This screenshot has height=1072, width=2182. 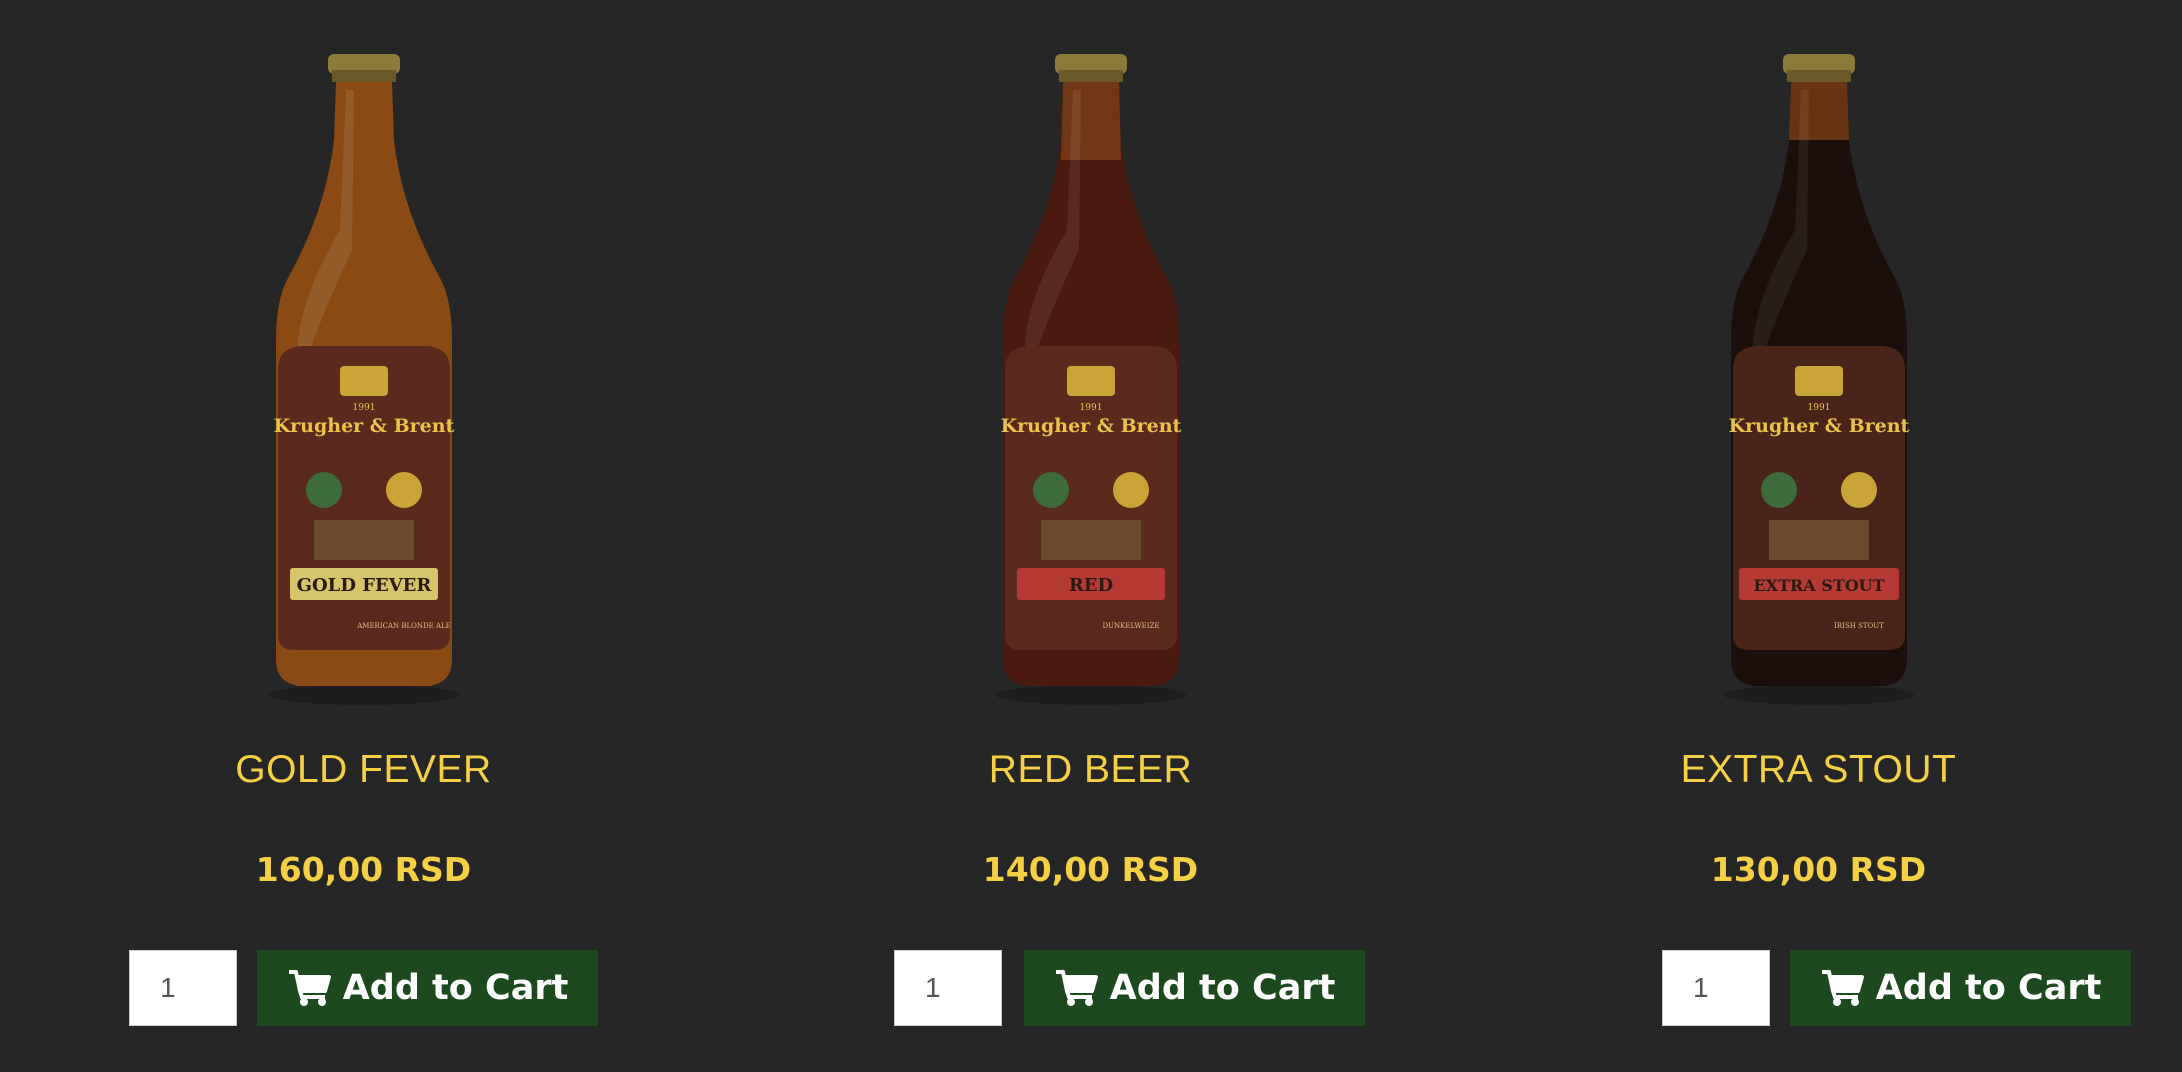 What do you see at coordinates (1130, 626) in the screenshot?
I see `label-style-text: DUNKELWEIZE` at bounding box center [1130, 626].